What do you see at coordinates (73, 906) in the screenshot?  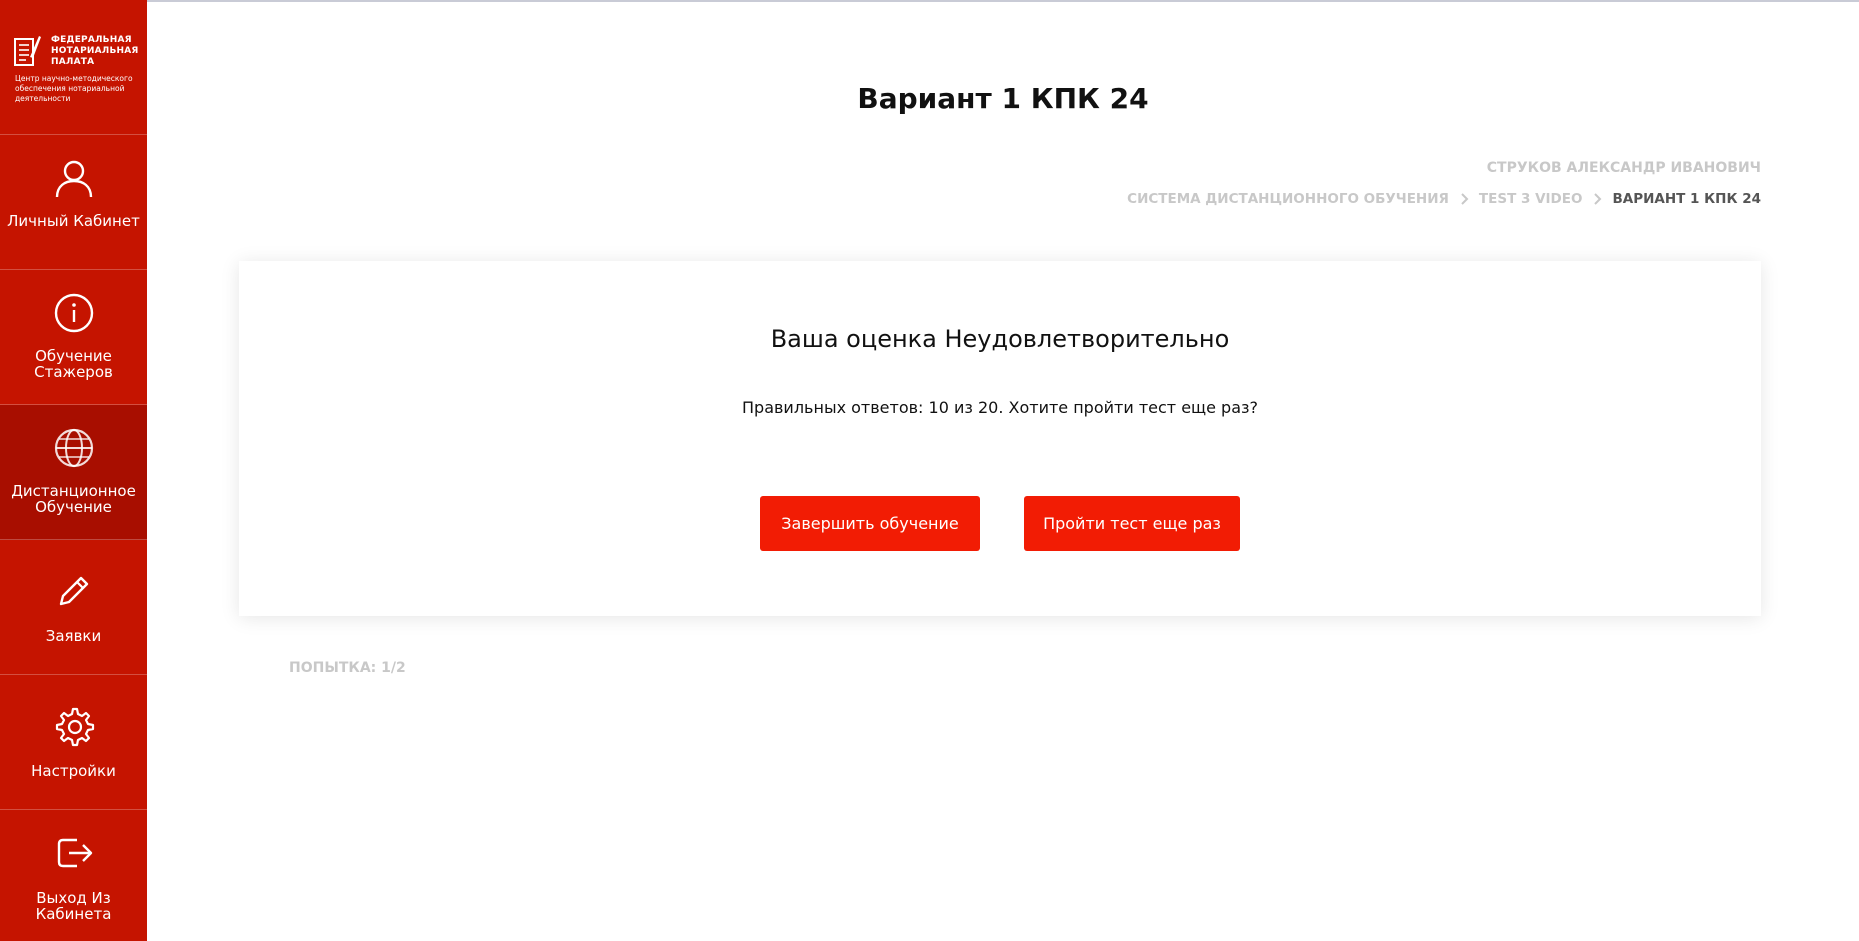 I see `sidebar-item-label: Выход Из Кабинета` at bounding box center [73, 906].